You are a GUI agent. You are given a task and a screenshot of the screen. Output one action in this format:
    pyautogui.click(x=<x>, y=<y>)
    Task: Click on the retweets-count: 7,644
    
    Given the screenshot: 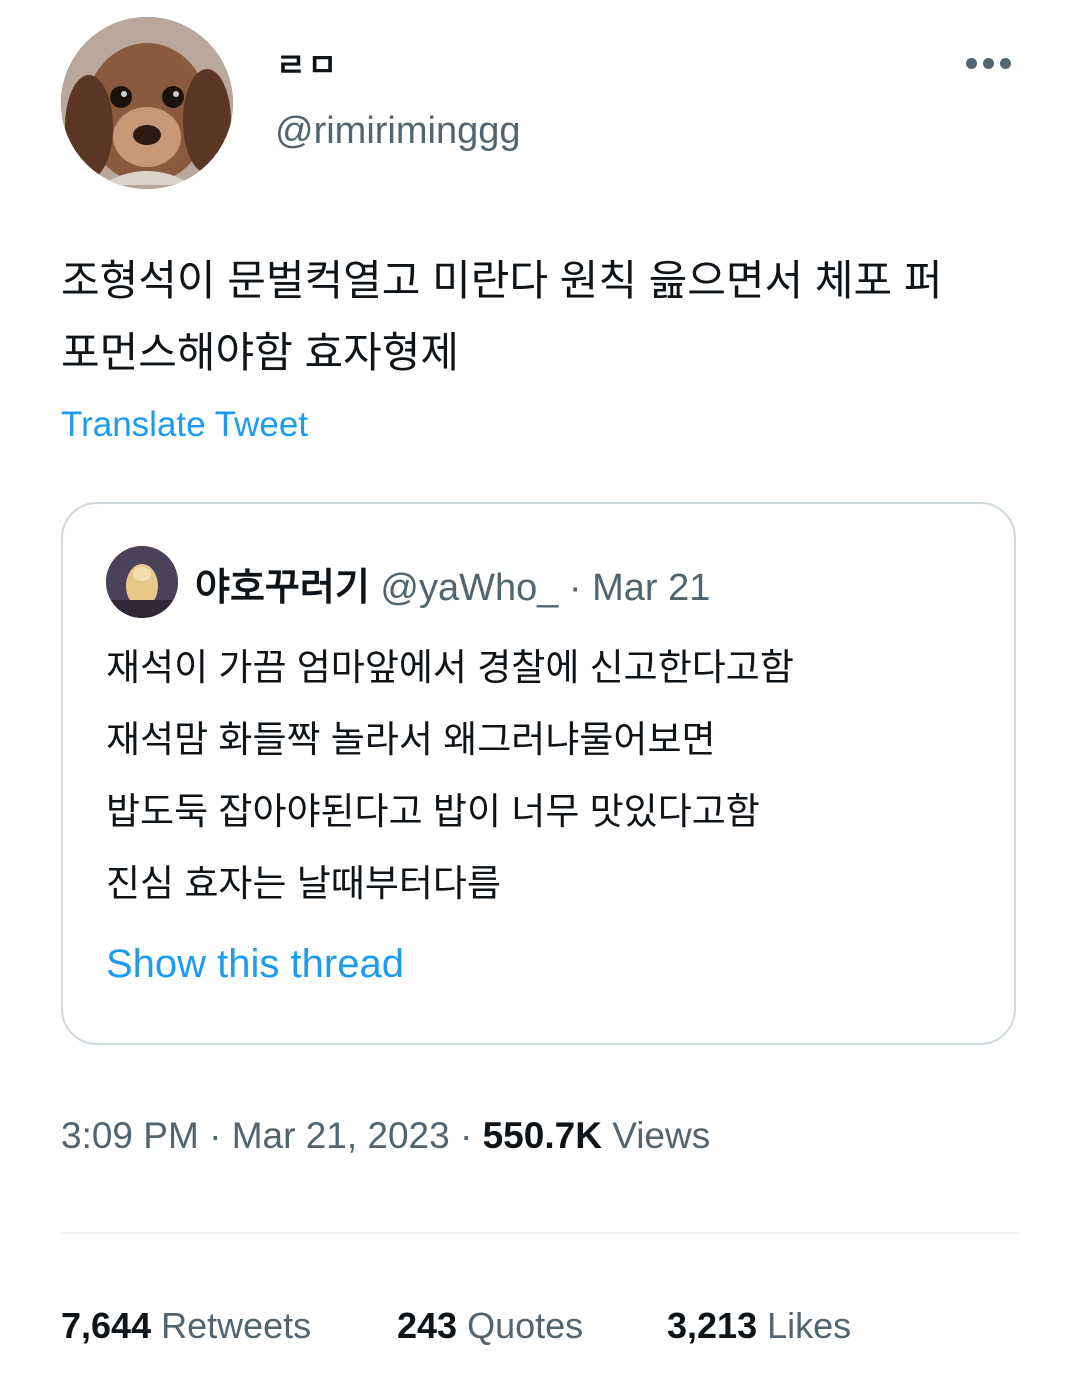 What is the action you would take?
    pyautogui.click(x=106, y=1325)
    